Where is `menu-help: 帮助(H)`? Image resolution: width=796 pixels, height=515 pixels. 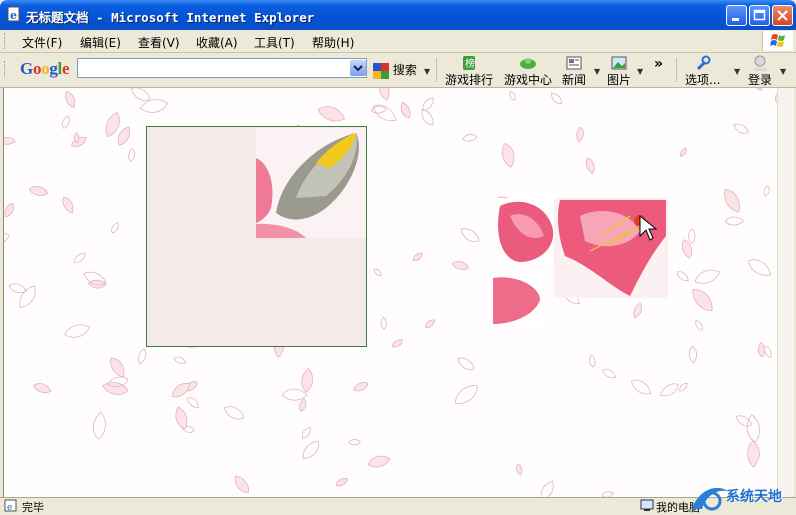 menu-help: 帮助(H) is located at coordinates (333, 42).